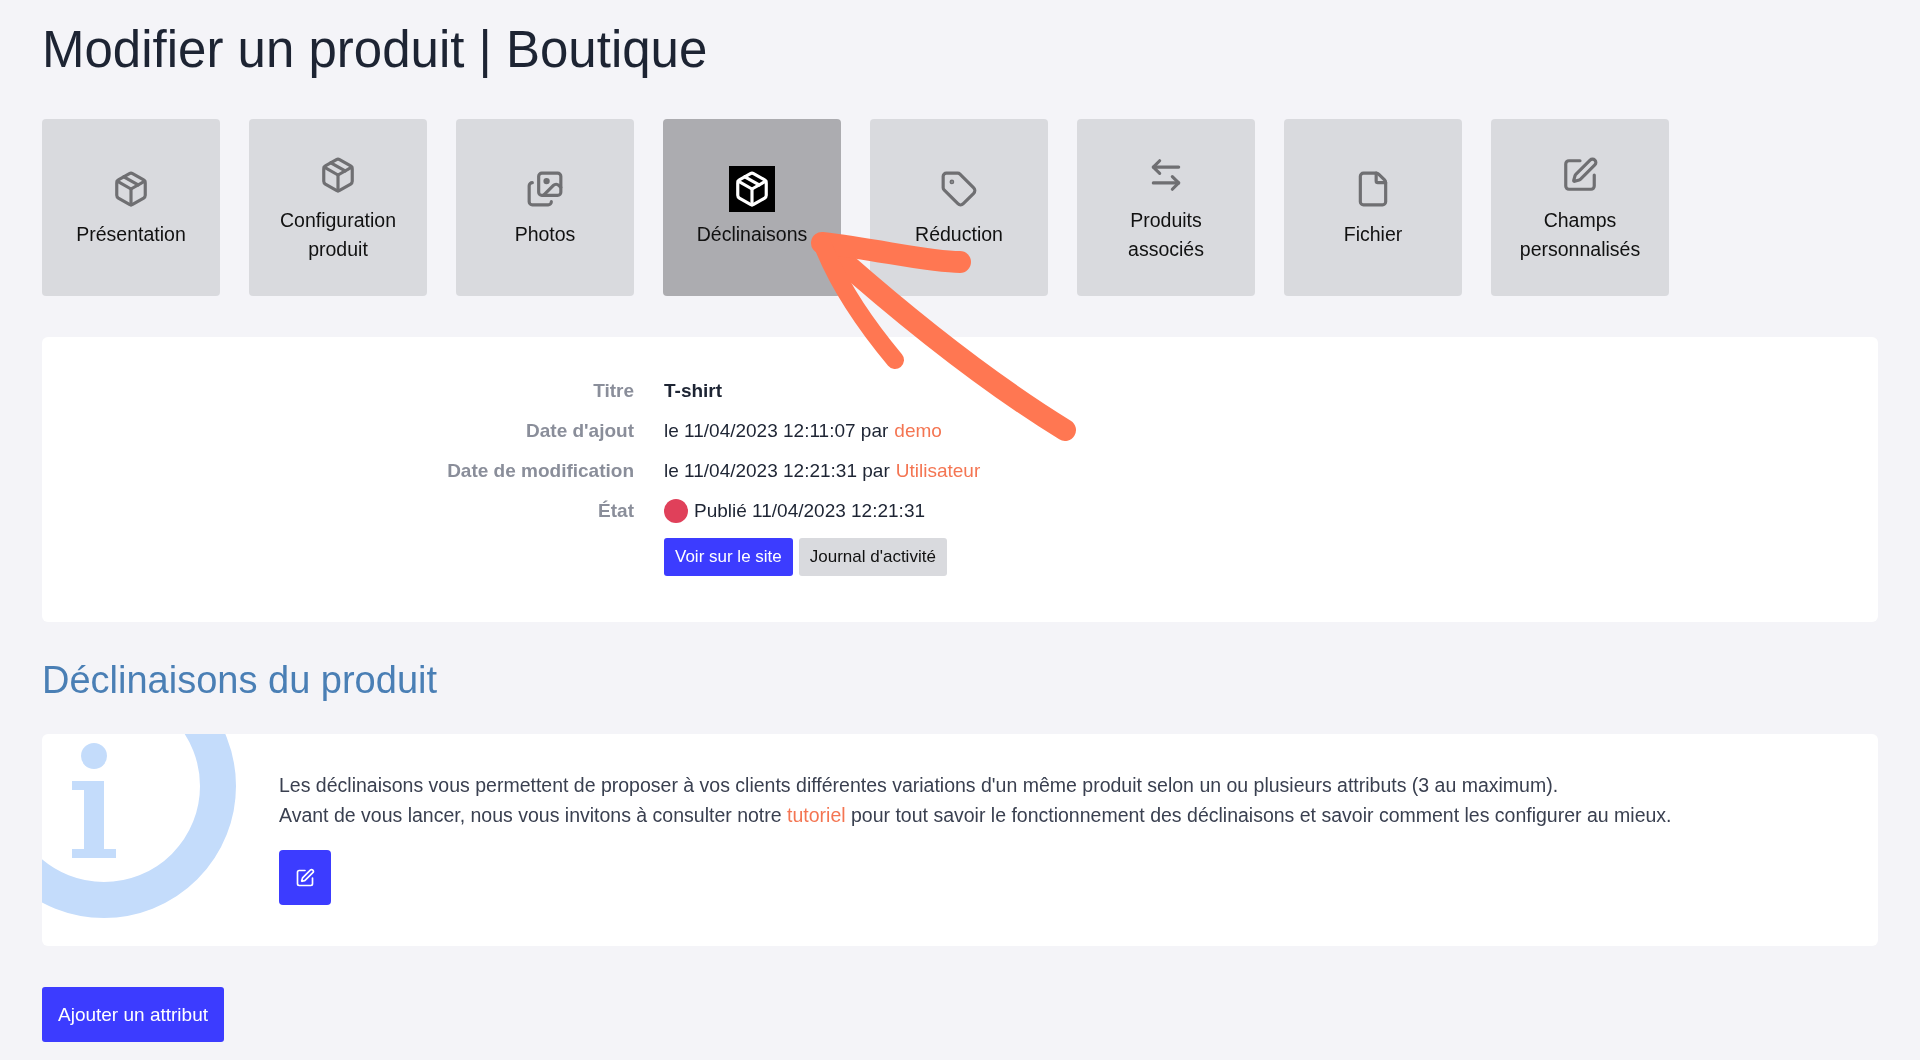  What do you see at coordinates (579, 431) in the screenshot?
I see `field-label: Date d'ajout` at bounding box center [579, 431].